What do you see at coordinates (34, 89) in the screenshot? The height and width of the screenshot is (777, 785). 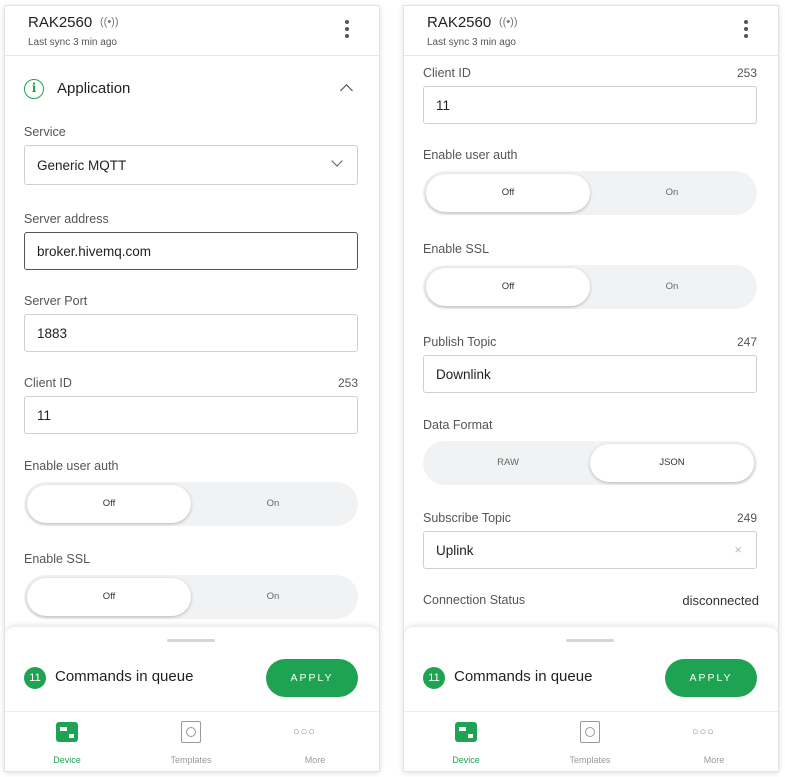 I see `info-icon: i` at bounding box center [34, 89].